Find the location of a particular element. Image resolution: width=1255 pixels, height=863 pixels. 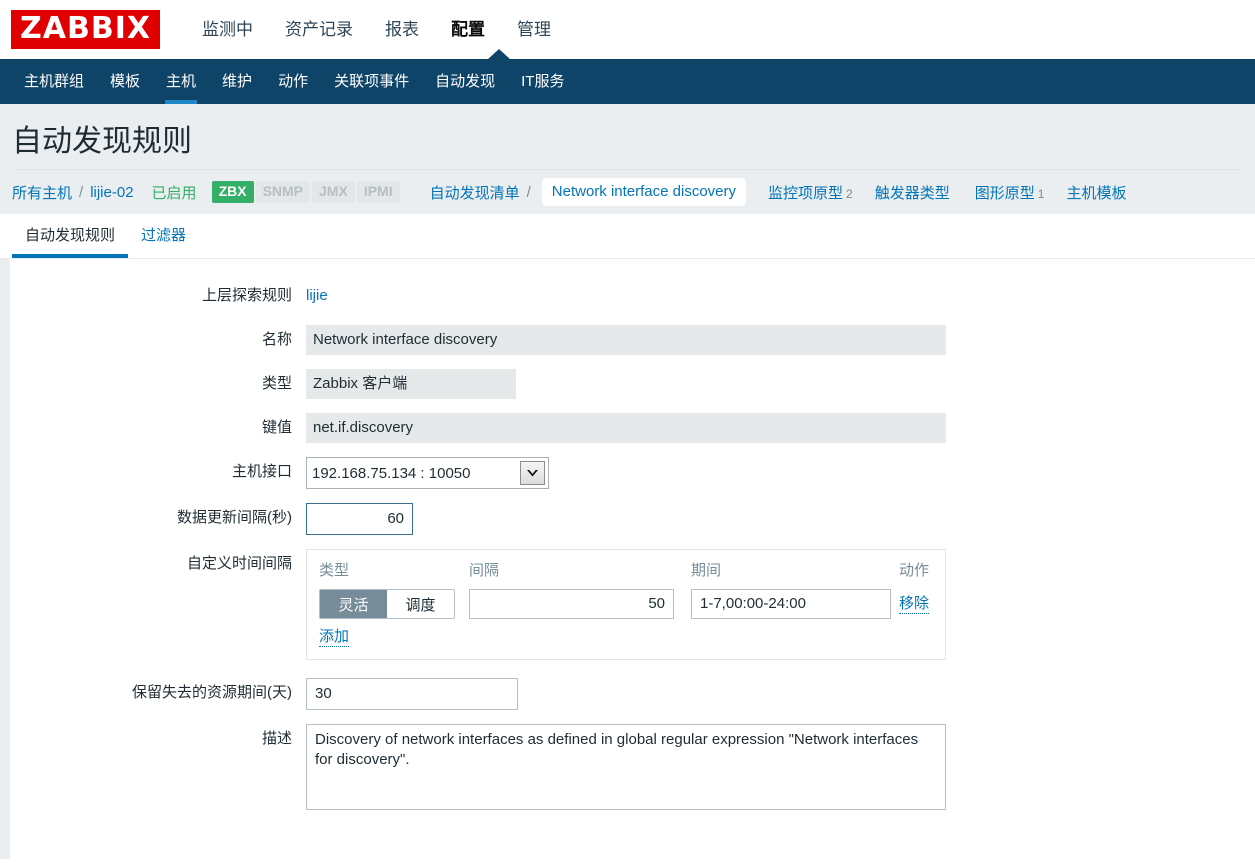

sub-menu: 主机群组 模板 主机 维护 动作 关联项事件 自动发现 IT服务 is located at coordinates (627, 76).